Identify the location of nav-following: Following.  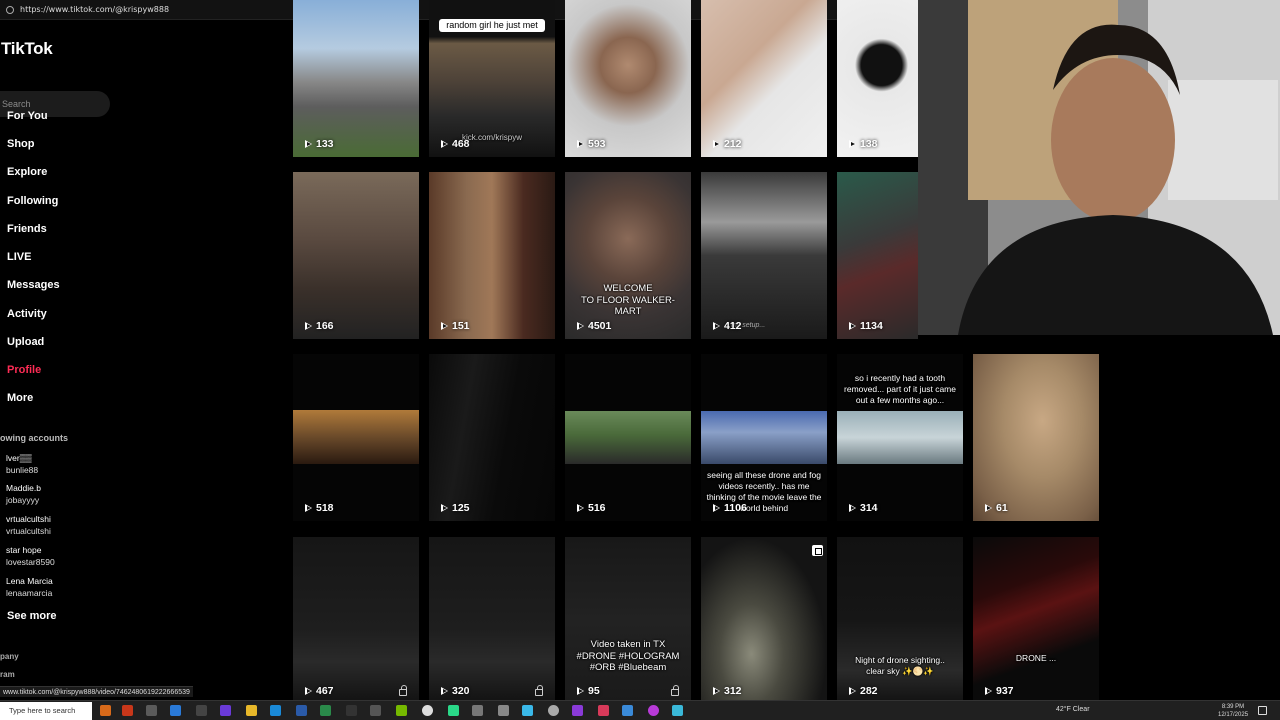
(32, 201).